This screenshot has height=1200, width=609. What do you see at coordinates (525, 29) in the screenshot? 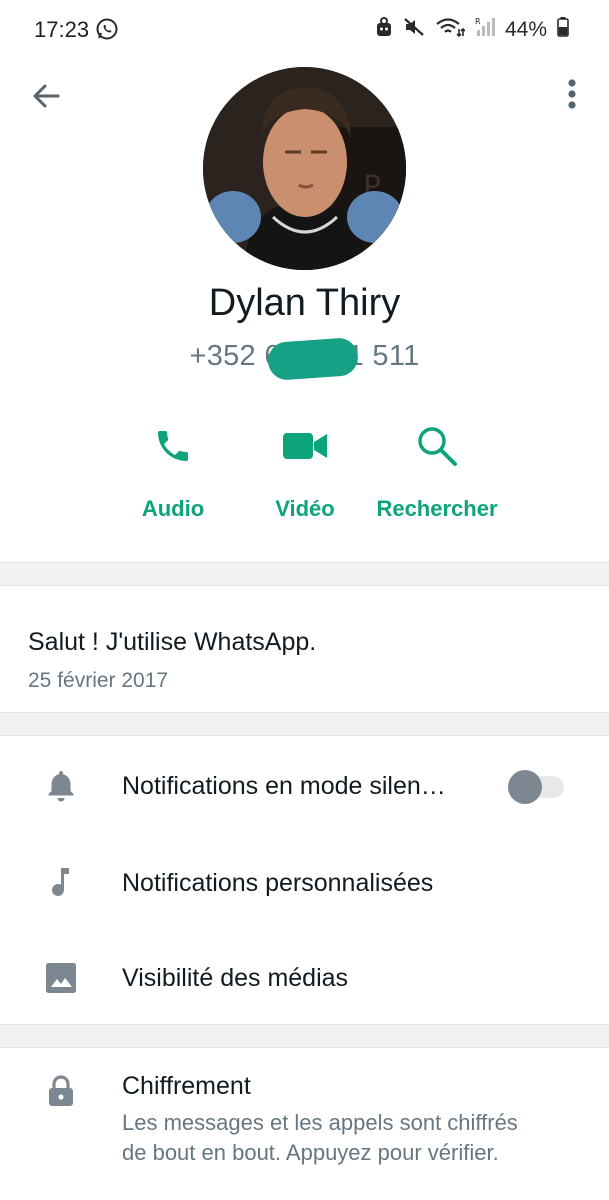
I see `battery-percent: 44%` at bounding box center [525, 29].